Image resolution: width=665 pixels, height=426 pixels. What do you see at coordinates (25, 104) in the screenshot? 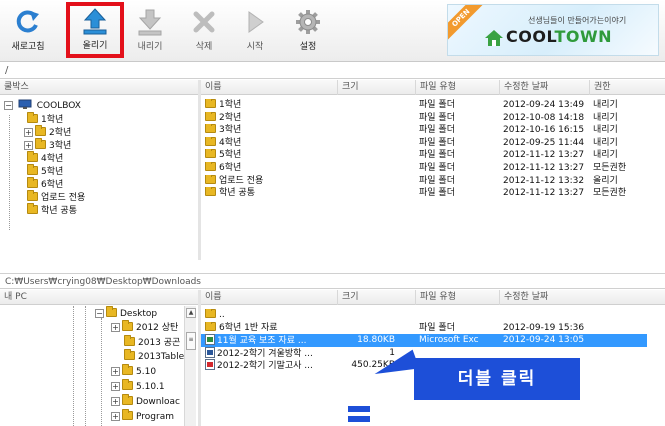
I see `computer-icon` at bounding box center [25, 104].